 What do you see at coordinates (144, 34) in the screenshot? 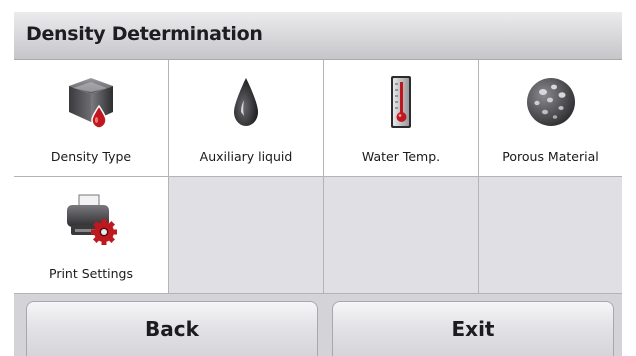
I see `page-title: Density Determination` at bounding box center [144, 34].